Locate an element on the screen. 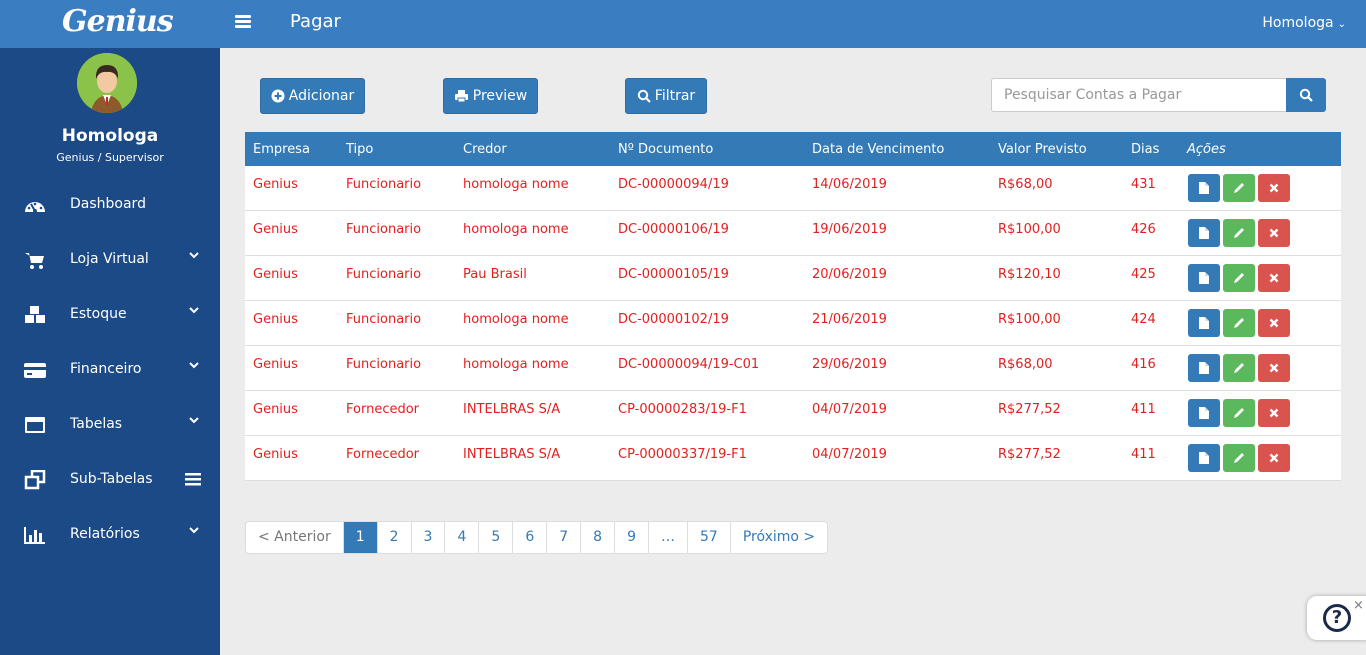 This screenshot has height=655, width=1366. user-menu: Homologa ⌄ is located at coordinates (1304, 23).